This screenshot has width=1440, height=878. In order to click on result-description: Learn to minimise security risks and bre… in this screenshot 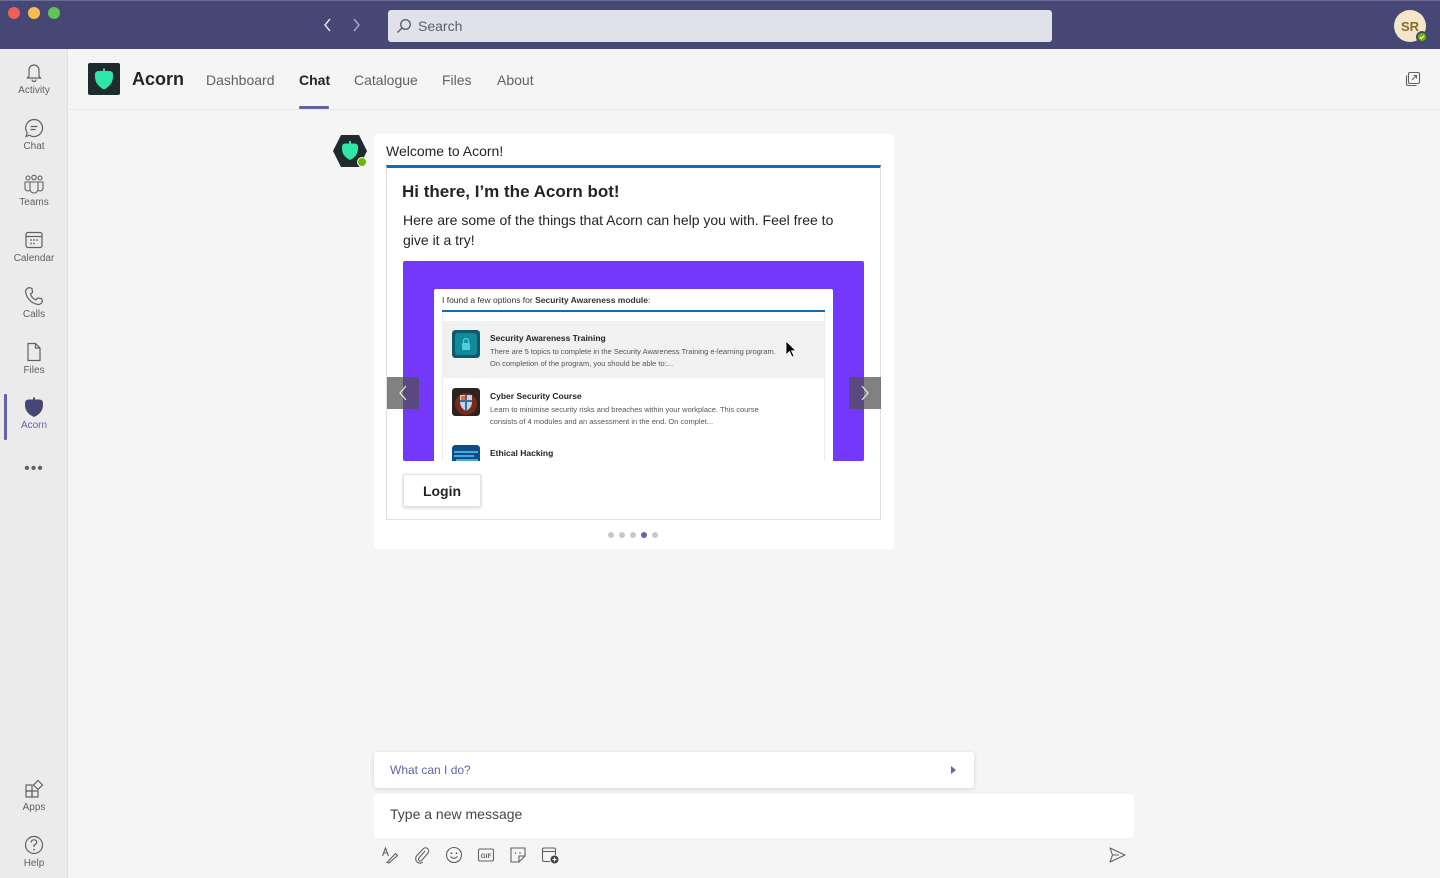, I will do `click(624, 415)`.